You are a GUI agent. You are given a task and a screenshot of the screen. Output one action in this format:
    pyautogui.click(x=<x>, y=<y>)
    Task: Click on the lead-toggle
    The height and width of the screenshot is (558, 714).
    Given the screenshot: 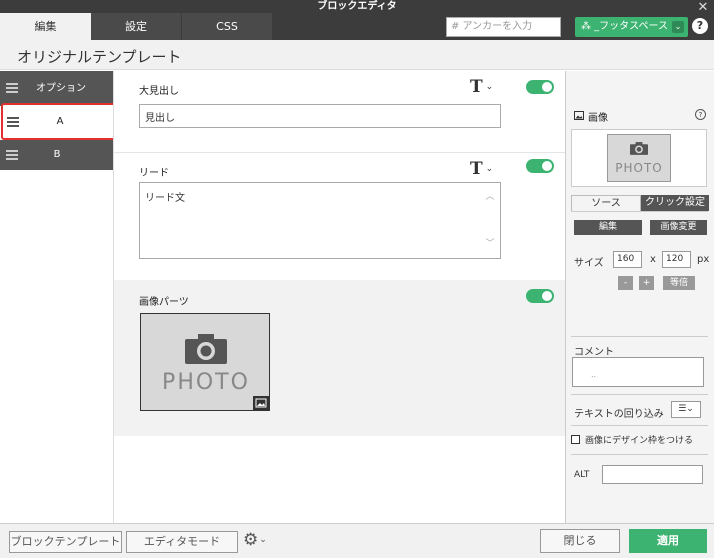 What is the action you would take?
    pyautogui.click(x=540, y=166)
    